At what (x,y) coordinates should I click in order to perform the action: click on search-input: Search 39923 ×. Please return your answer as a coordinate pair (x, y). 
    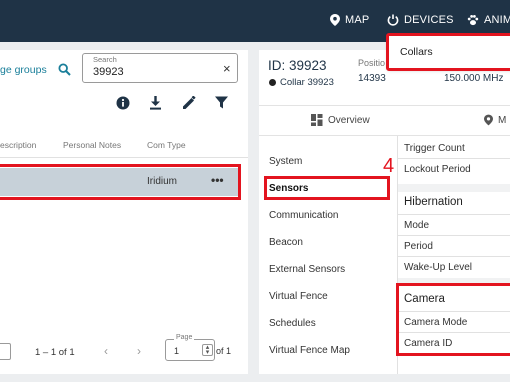
    Looking at the image, I should click on (160, 68).